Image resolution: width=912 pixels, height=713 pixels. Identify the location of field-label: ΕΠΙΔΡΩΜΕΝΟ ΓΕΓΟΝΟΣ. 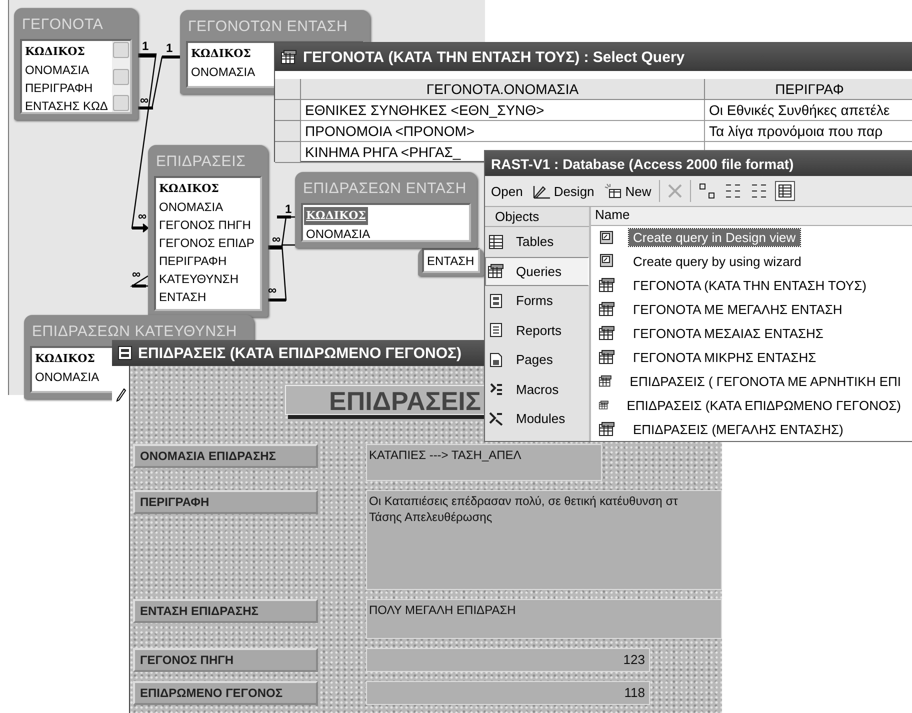
(225, 693).